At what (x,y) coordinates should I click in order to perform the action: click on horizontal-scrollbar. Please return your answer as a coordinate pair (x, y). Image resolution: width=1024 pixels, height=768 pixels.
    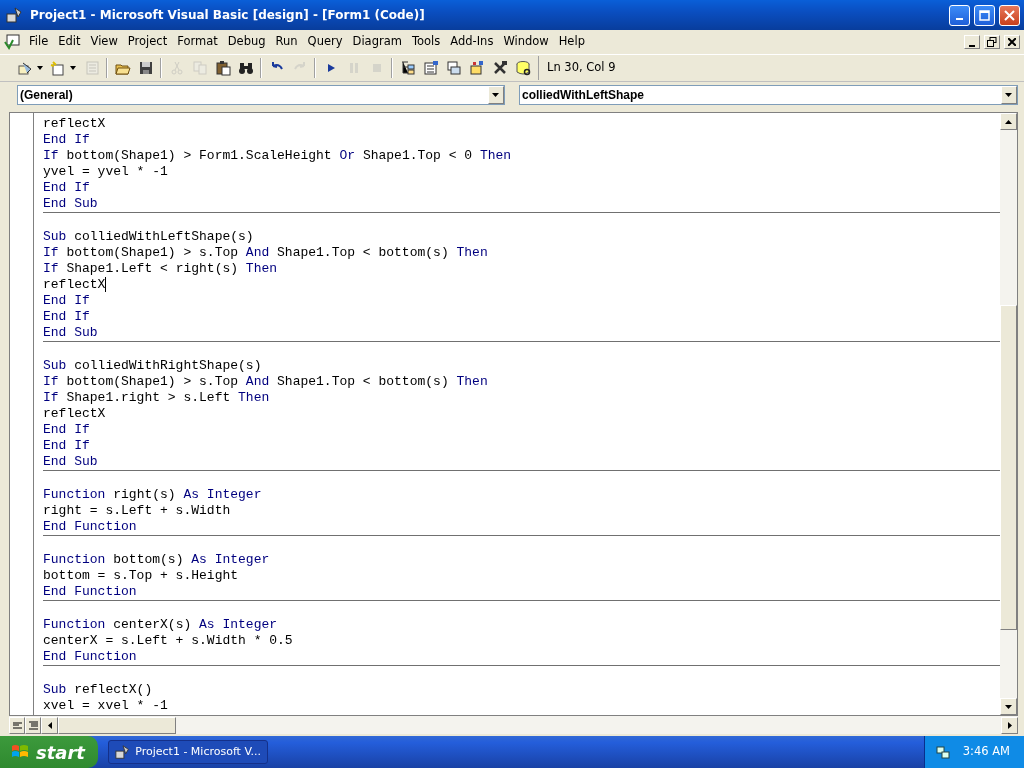
    Looking at the image, I should click on (513, 725).